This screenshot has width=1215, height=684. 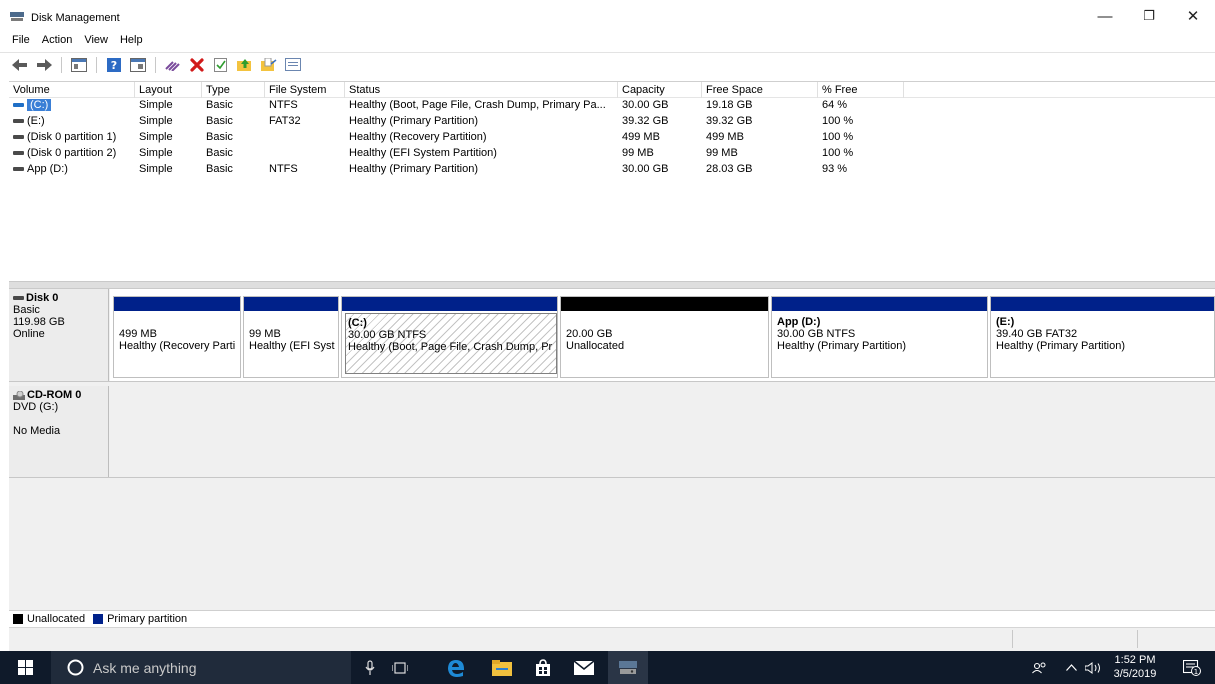 I want to click on column-header-type: Type, so click(x=233, y=90).